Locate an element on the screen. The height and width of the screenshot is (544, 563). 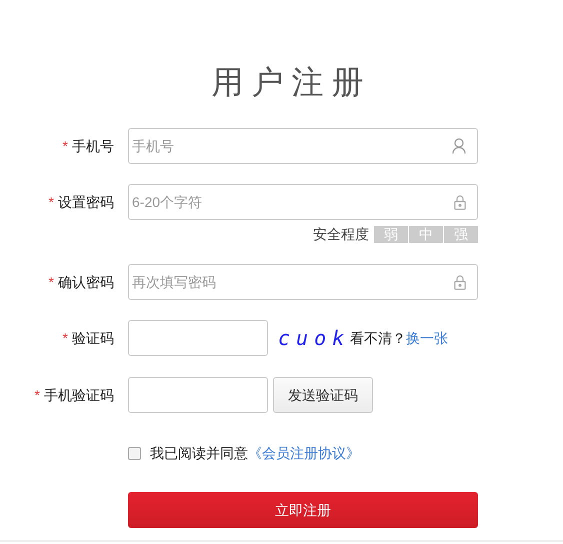
strength-label: 安全程度 is located at coordinates (341, 234).